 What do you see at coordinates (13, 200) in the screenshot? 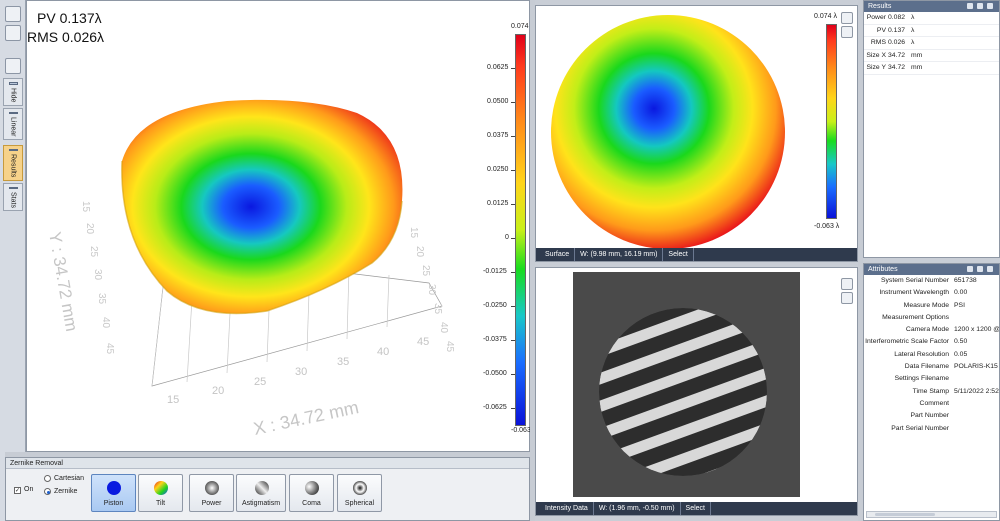
I see `tab-stats-label: Stats` at bounding box center [13, 200].